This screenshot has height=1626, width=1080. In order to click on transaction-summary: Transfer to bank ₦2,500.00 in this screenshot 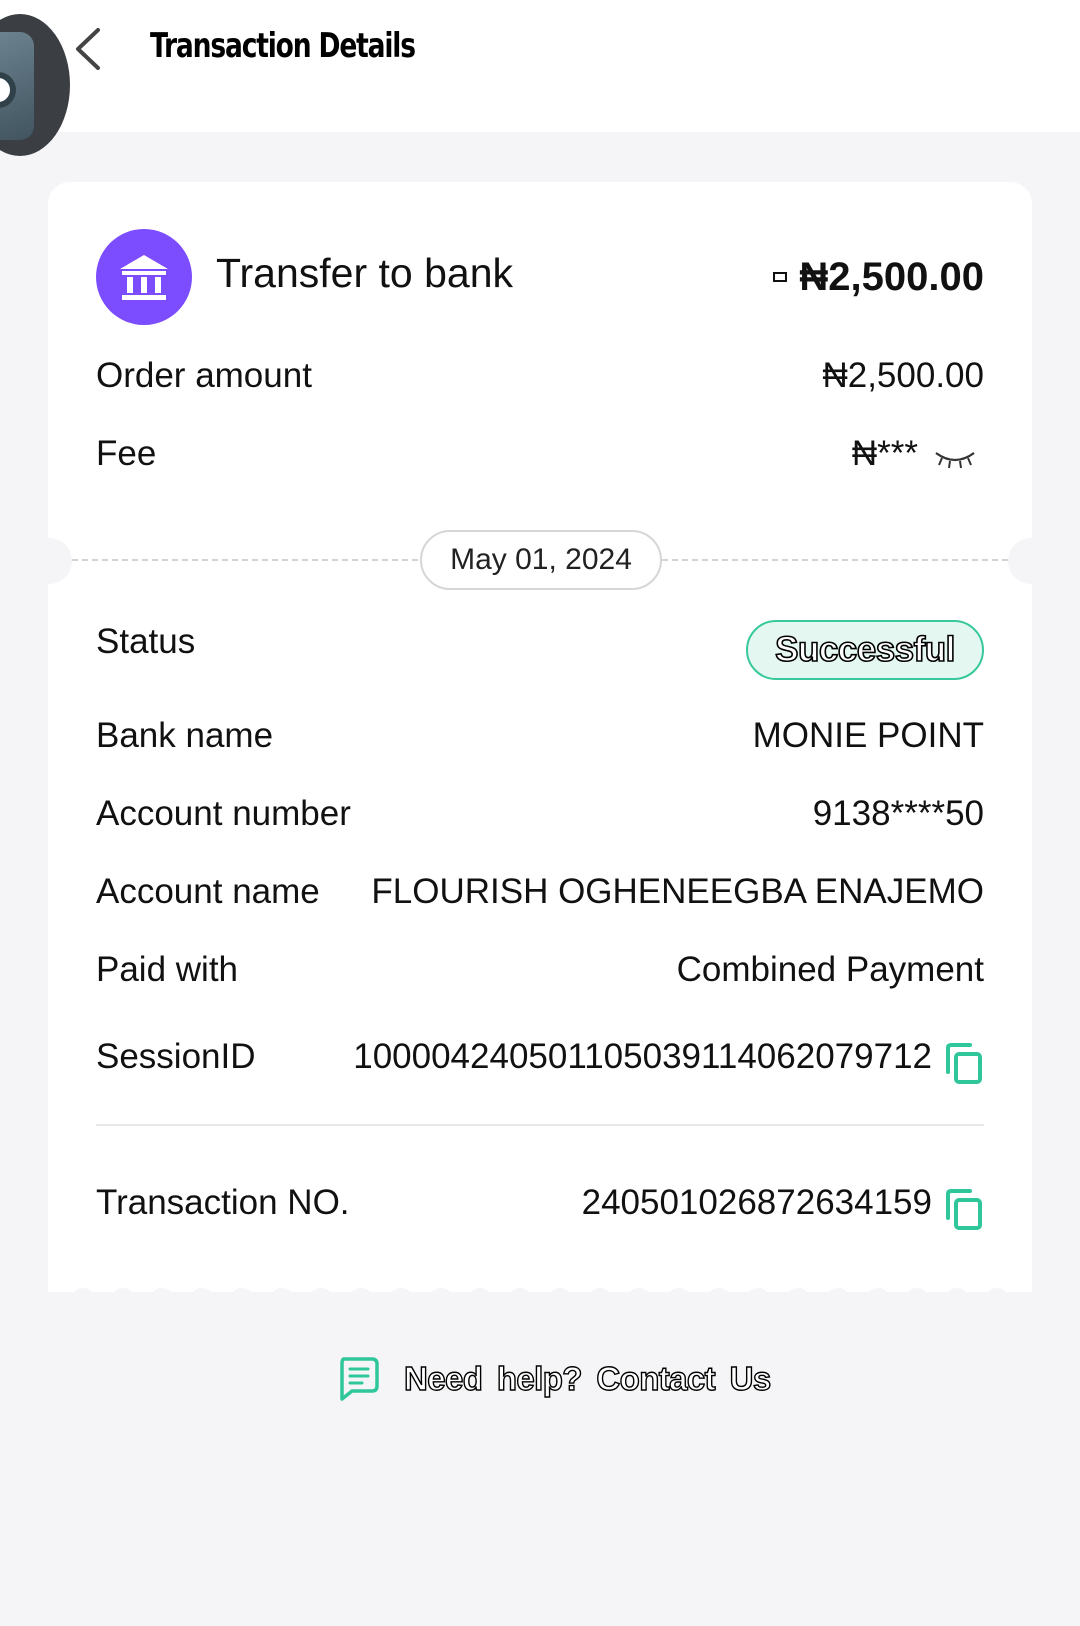, I will do `click(540, 277)`.